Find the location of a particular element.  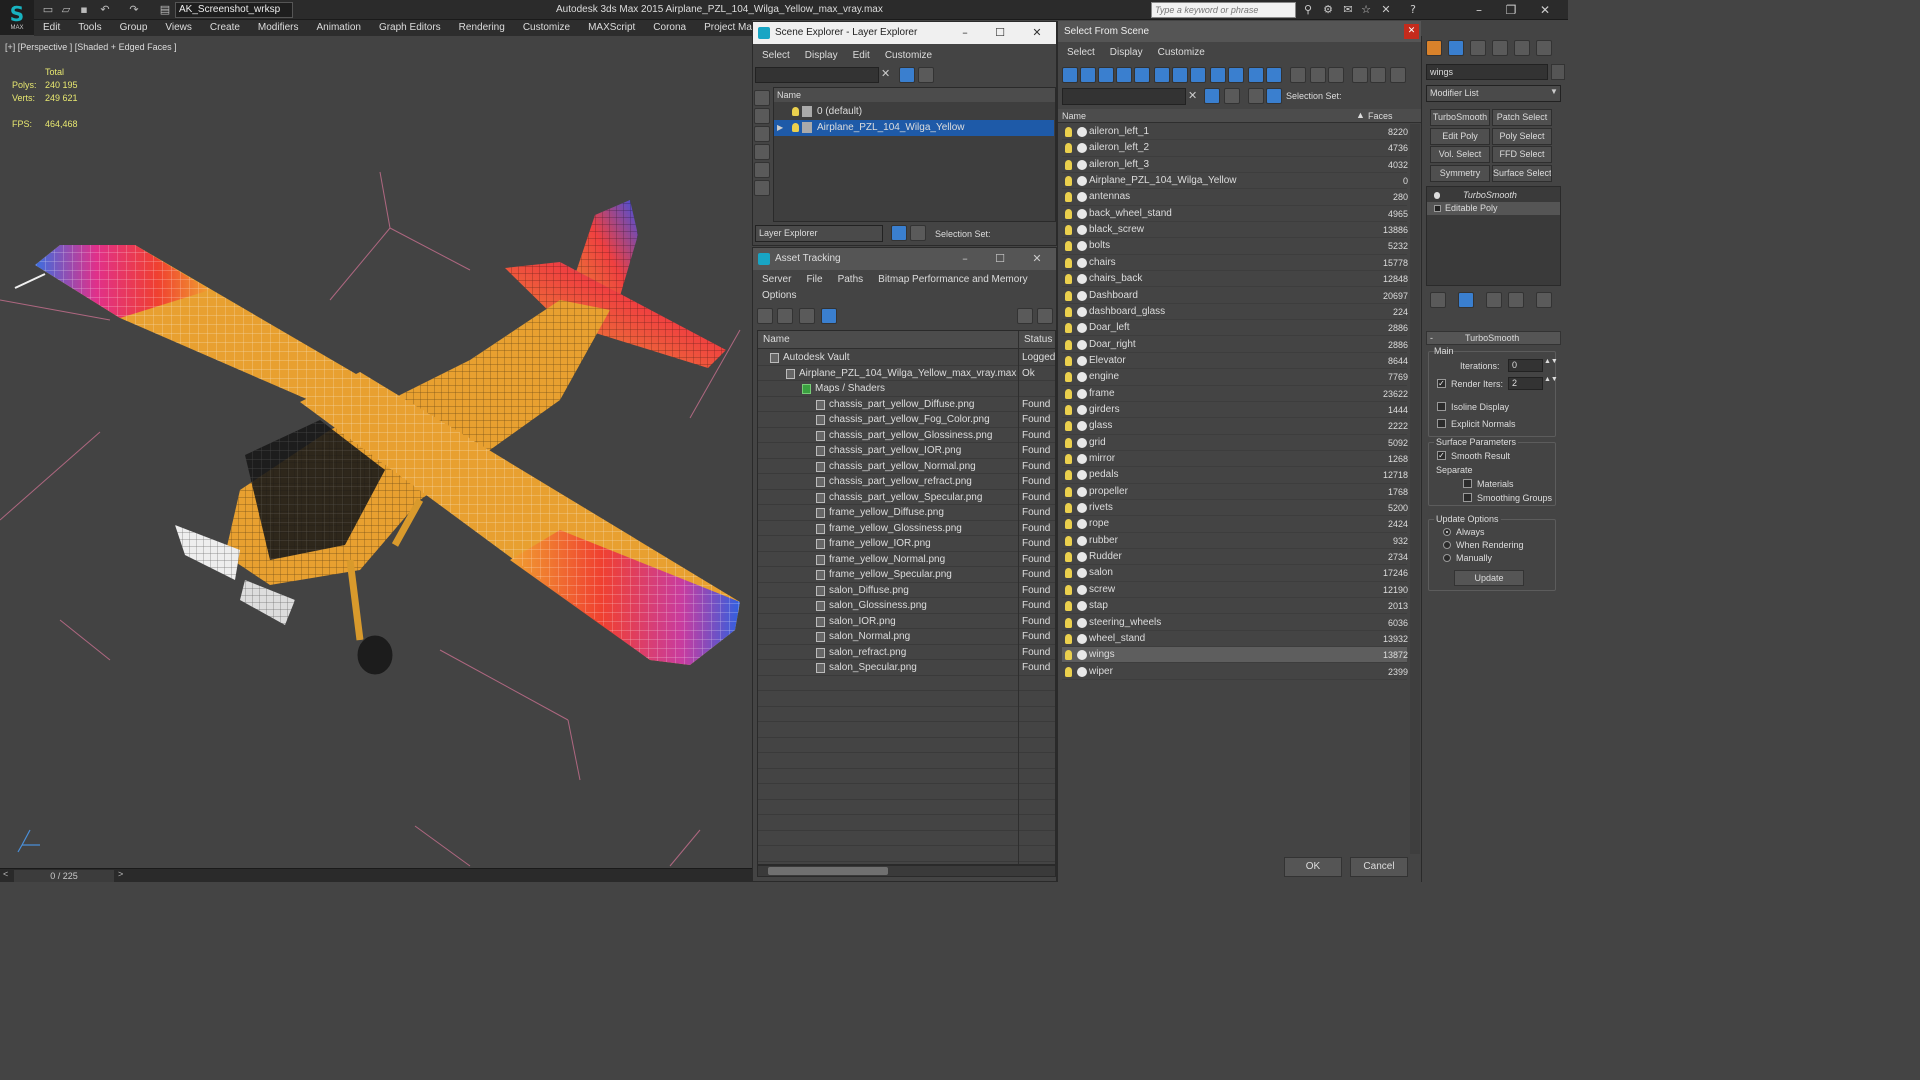

at-horizontal-scrollbar is located at coordinates (906, 871).